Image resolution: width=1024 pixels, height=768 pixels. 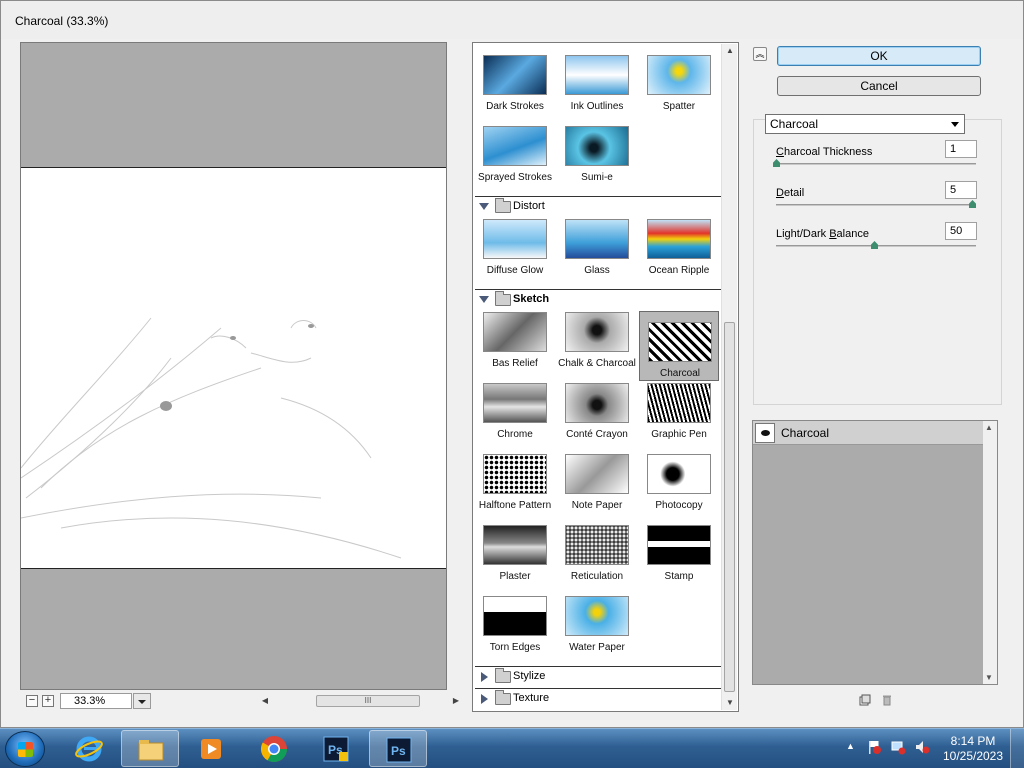 I want to click on taskbar-file-explorer, so click(x=150, y=748).